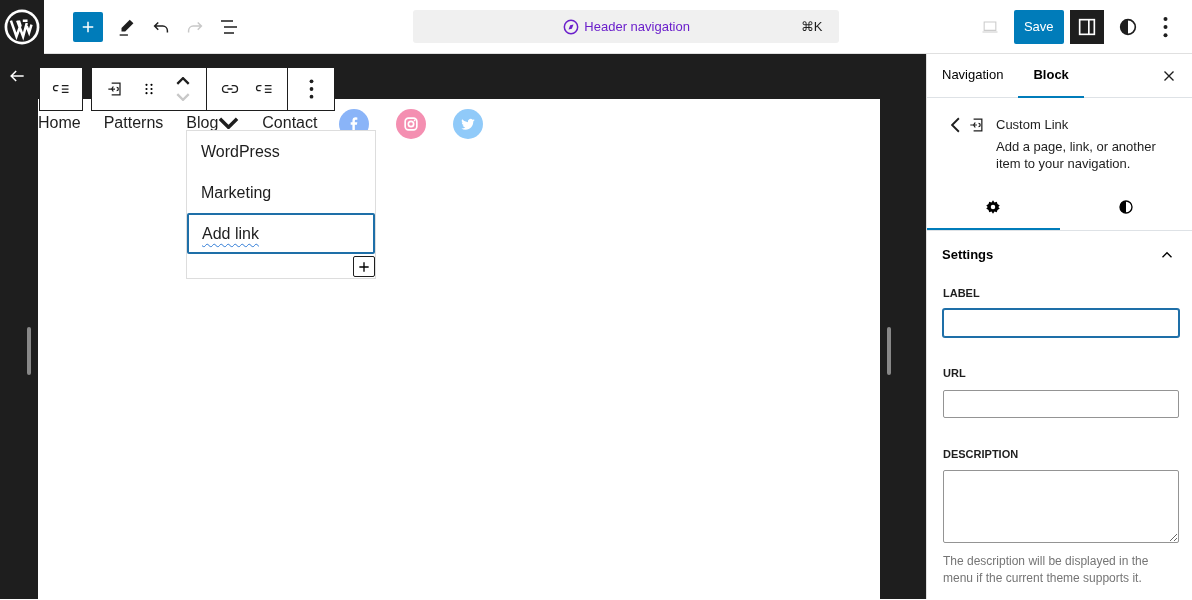 Image resolution: width=1192 pixels, height=600 pixels. What do you see at coordinates (1033, 125) in the screenshot?
I see `block-title: Custom Link` at bounding box center [1033, 125].